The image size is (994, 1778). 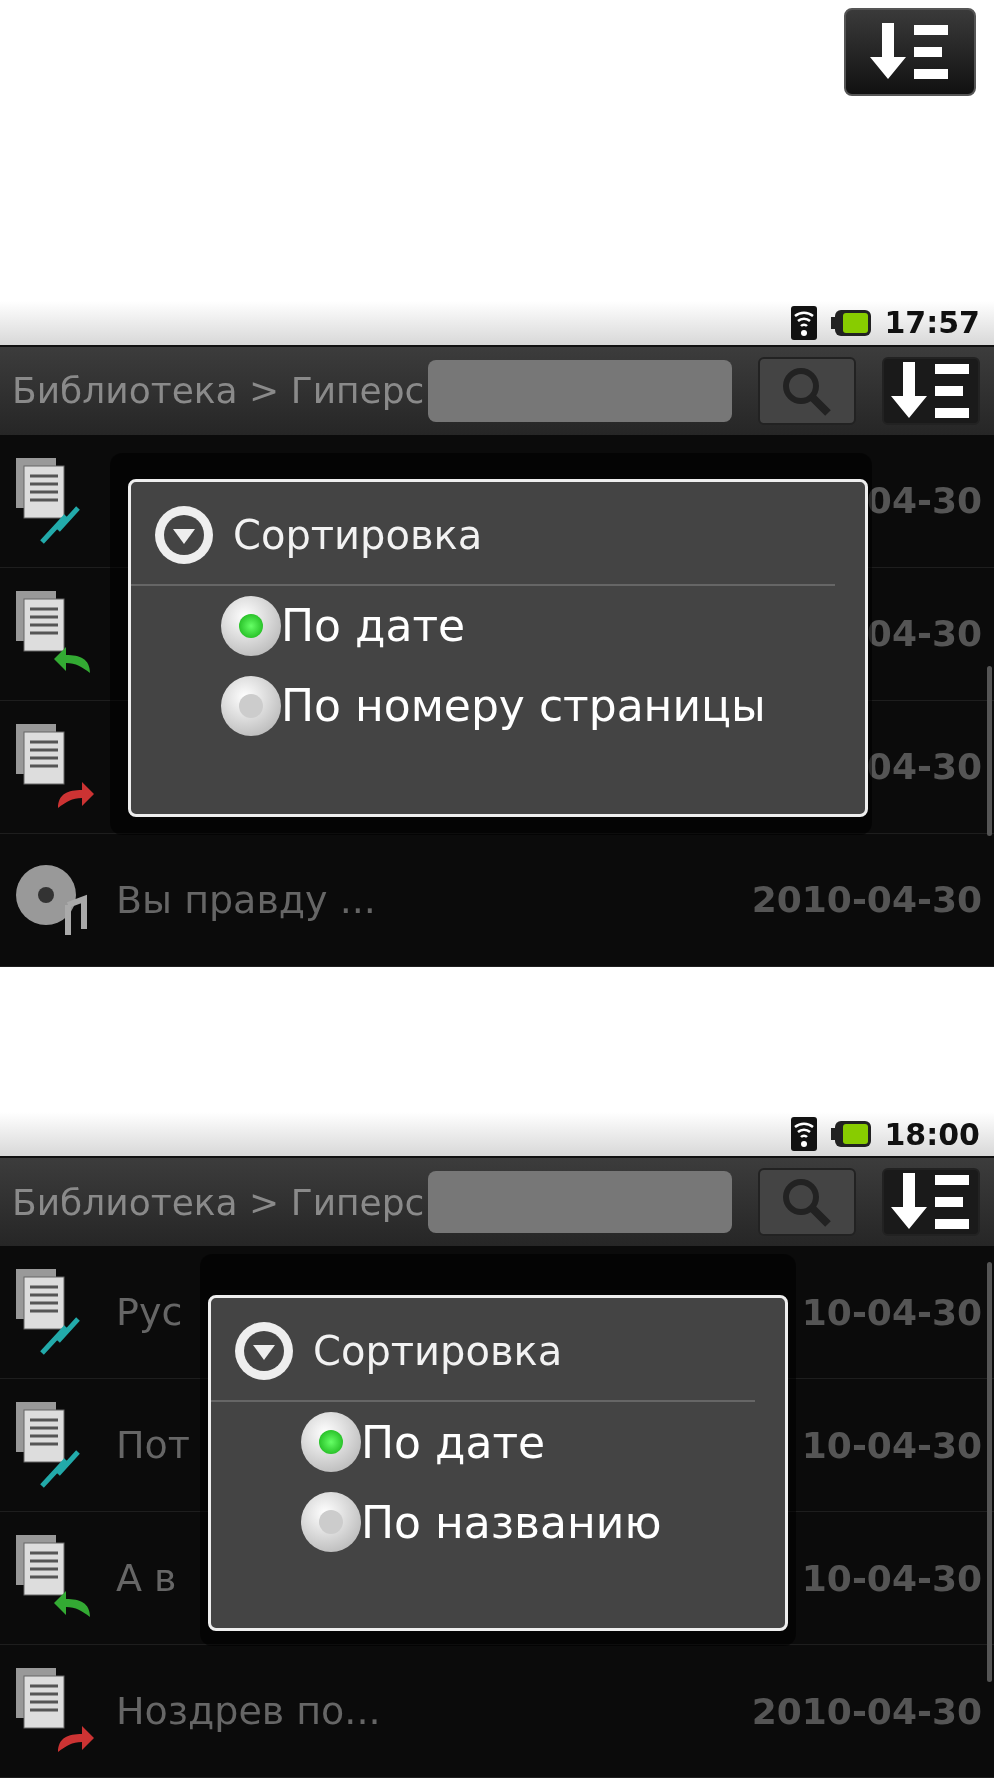 I want to click on option-label: По номеру страницы, so click(x=523, y=706).